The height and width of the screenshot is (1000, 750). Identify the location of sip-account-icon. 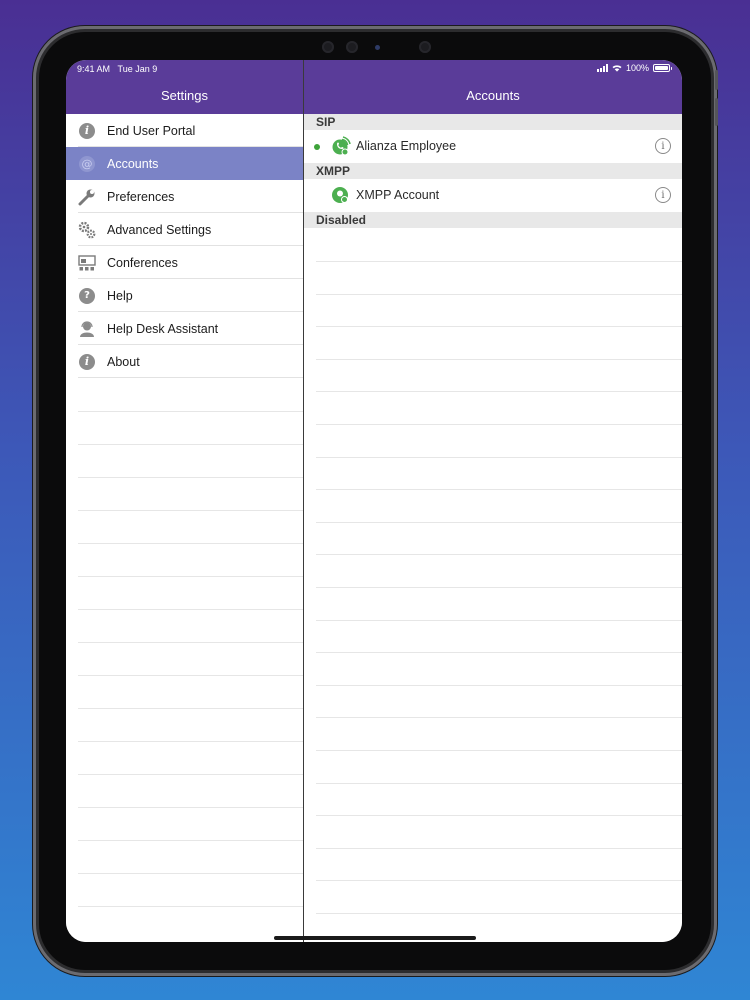
(341, 146).